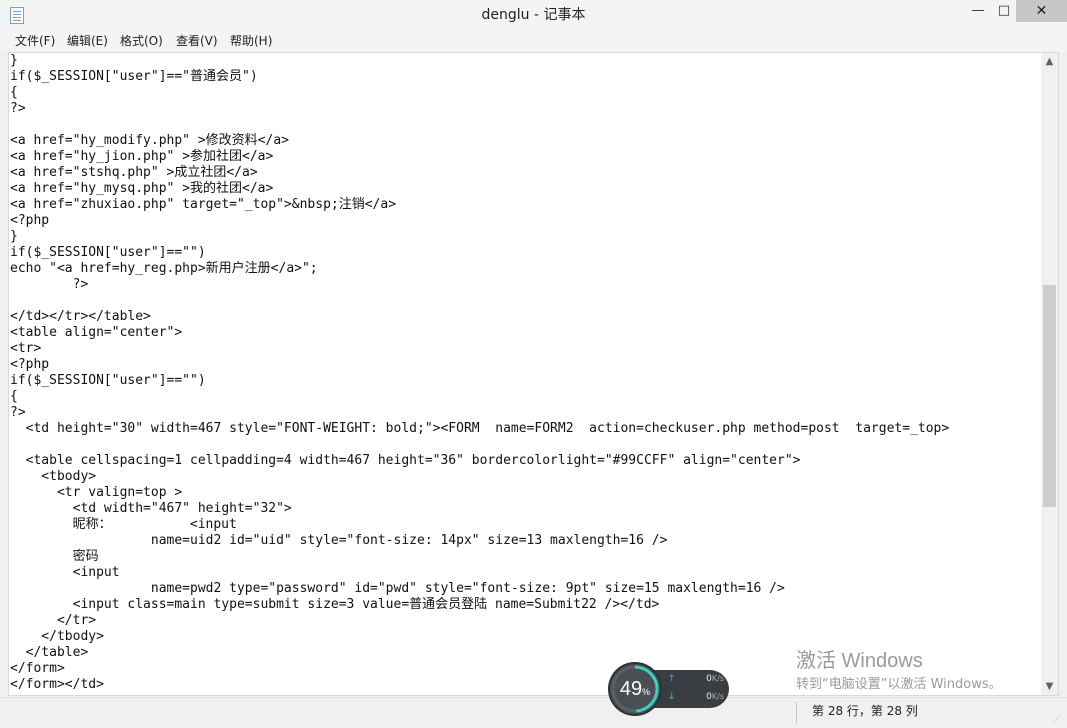 This screenshot has height=728, width=1067. Describe the element at coordinates (141, 41) in the screenshot. I see `menu-format: 格式(O)` at that location.